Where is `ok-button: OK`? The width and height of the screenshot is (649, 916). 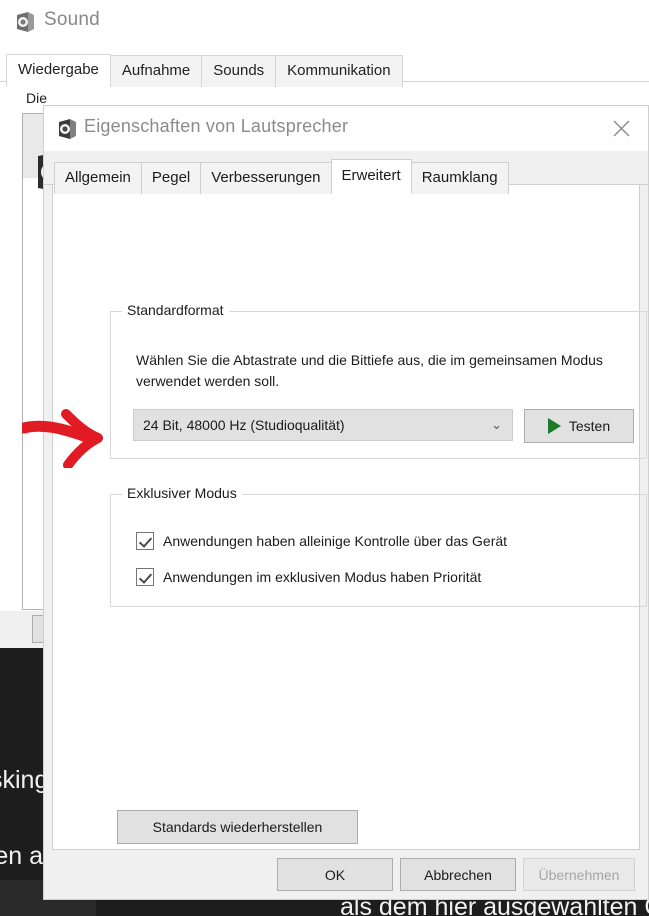 ok-button: OK is located at coordinates (335, 874).